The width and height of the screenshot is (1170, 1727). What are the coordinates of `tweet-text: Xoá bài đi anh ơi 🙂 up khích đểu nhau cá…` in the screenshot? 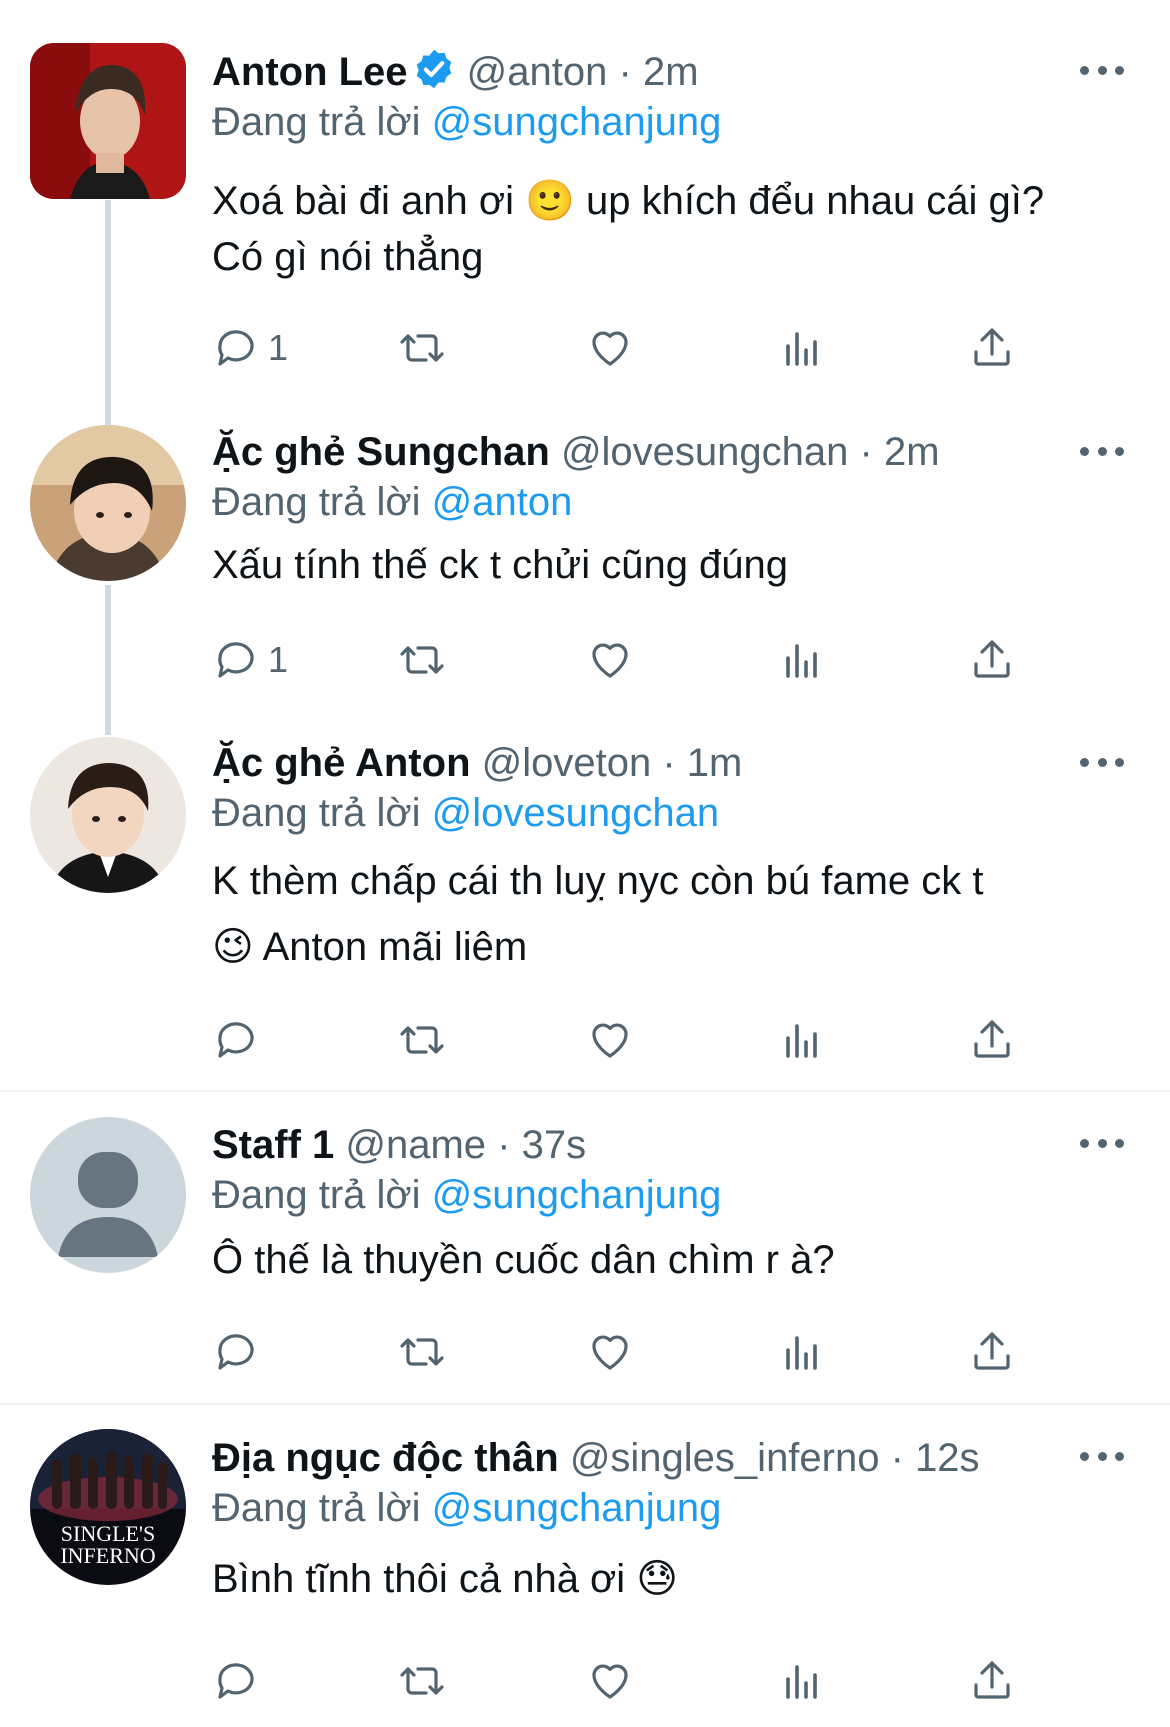 It's located at (671, 229).